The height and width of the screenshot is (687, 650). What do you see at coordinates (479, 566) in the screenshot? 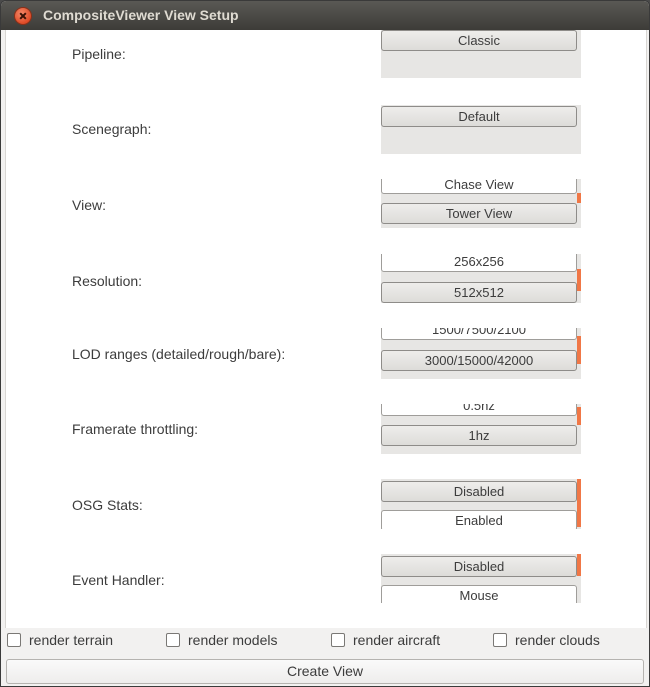
I see `event-handler-option-disabled: Disabled` at bounding box center [479, 566].